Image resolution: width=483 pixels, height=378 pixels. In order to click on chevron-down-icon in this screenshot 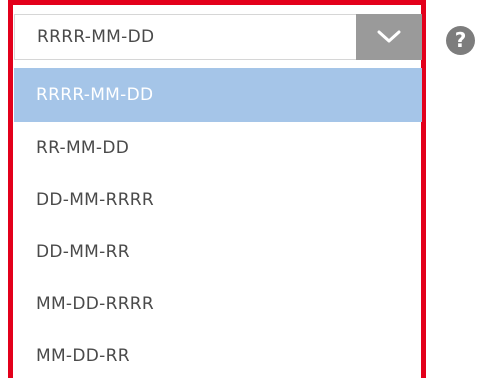, I will do `click(389, 36)`.